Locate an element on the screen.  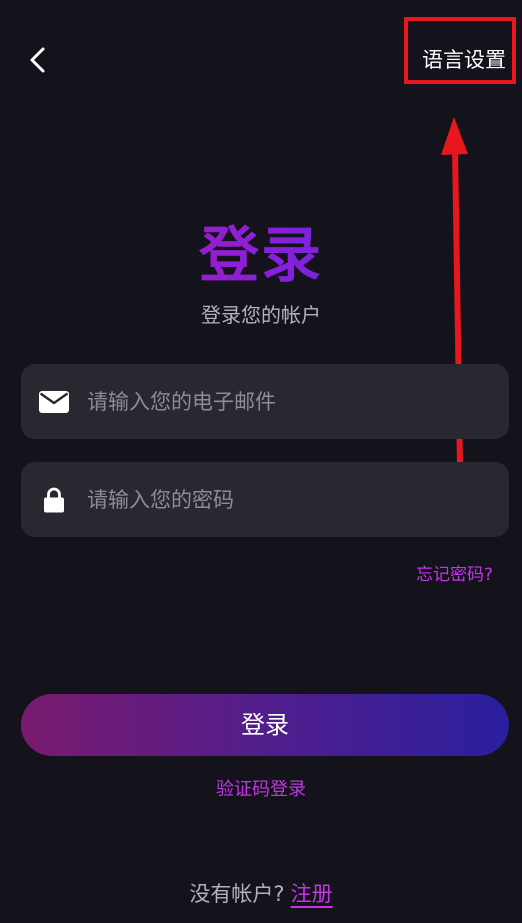
envelope-icon is located at coordinates (54, 401).